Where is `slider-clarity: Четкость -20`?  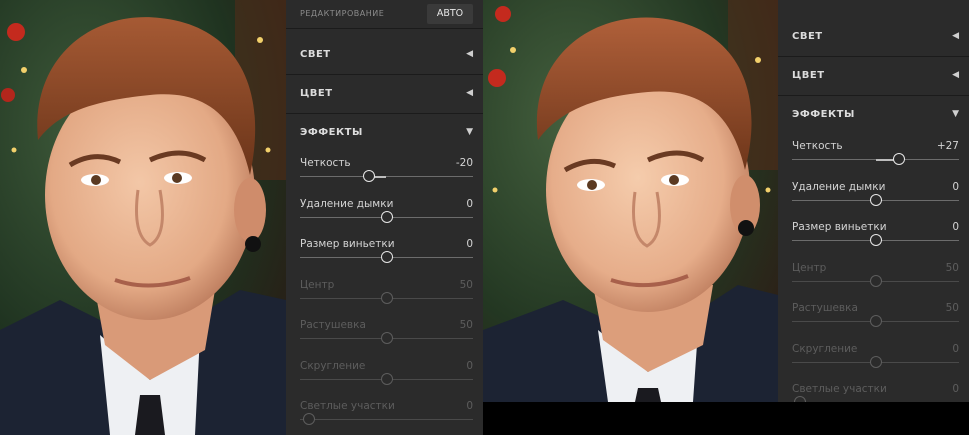
slider-clarity: Четкость -20 is located at coordinates (386, 177).